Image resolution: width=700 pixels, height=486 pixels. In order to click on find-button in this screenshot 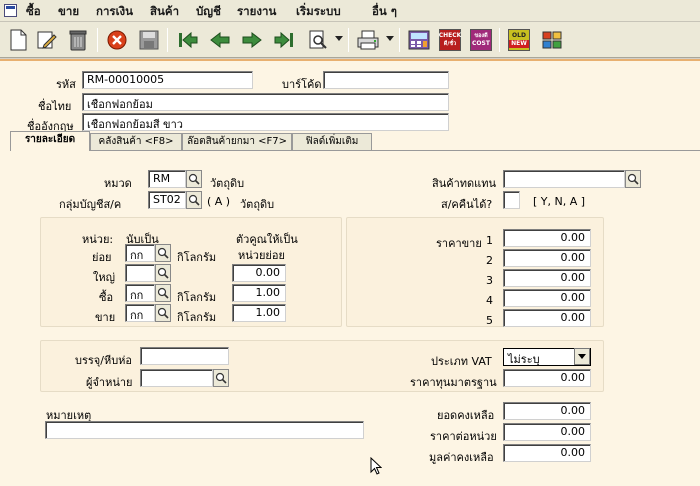, I will do `click(318, 40)`.